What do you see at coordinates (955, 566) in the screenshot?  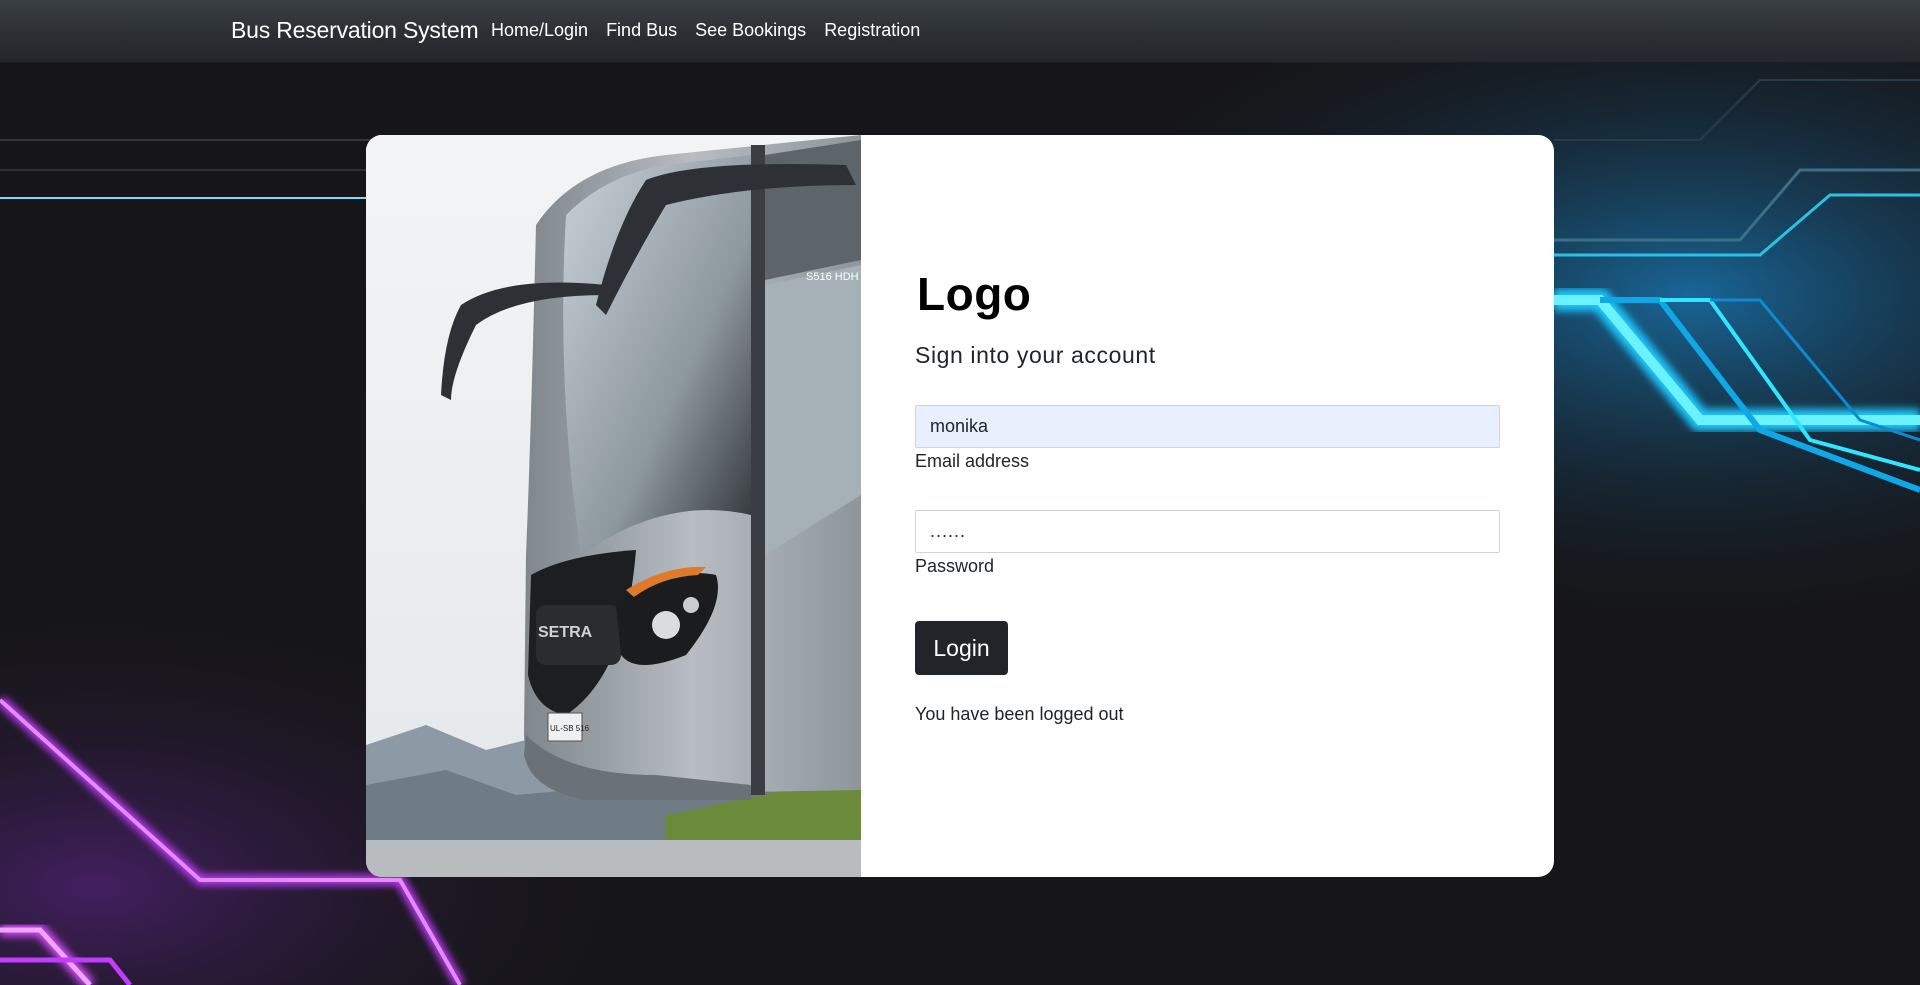 I see `password-label: Password` at bounding box center [955, 566].